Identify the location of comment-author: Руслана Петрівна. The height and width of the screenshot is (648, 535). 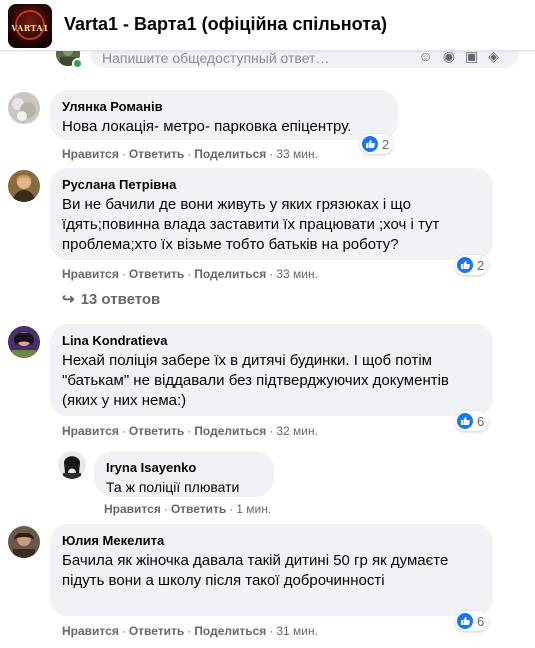
(271, 184).